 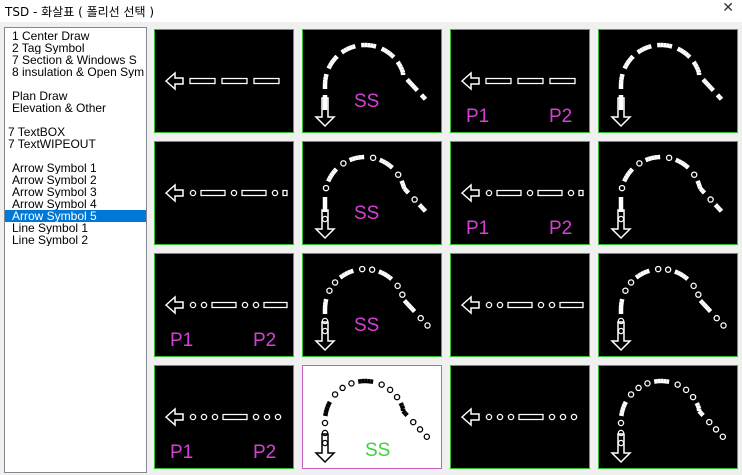 What do you see at coordinates (75, 36) in the screenshot?
I see `list-item: 1 Center Draw` at bounding box center [75, 36].